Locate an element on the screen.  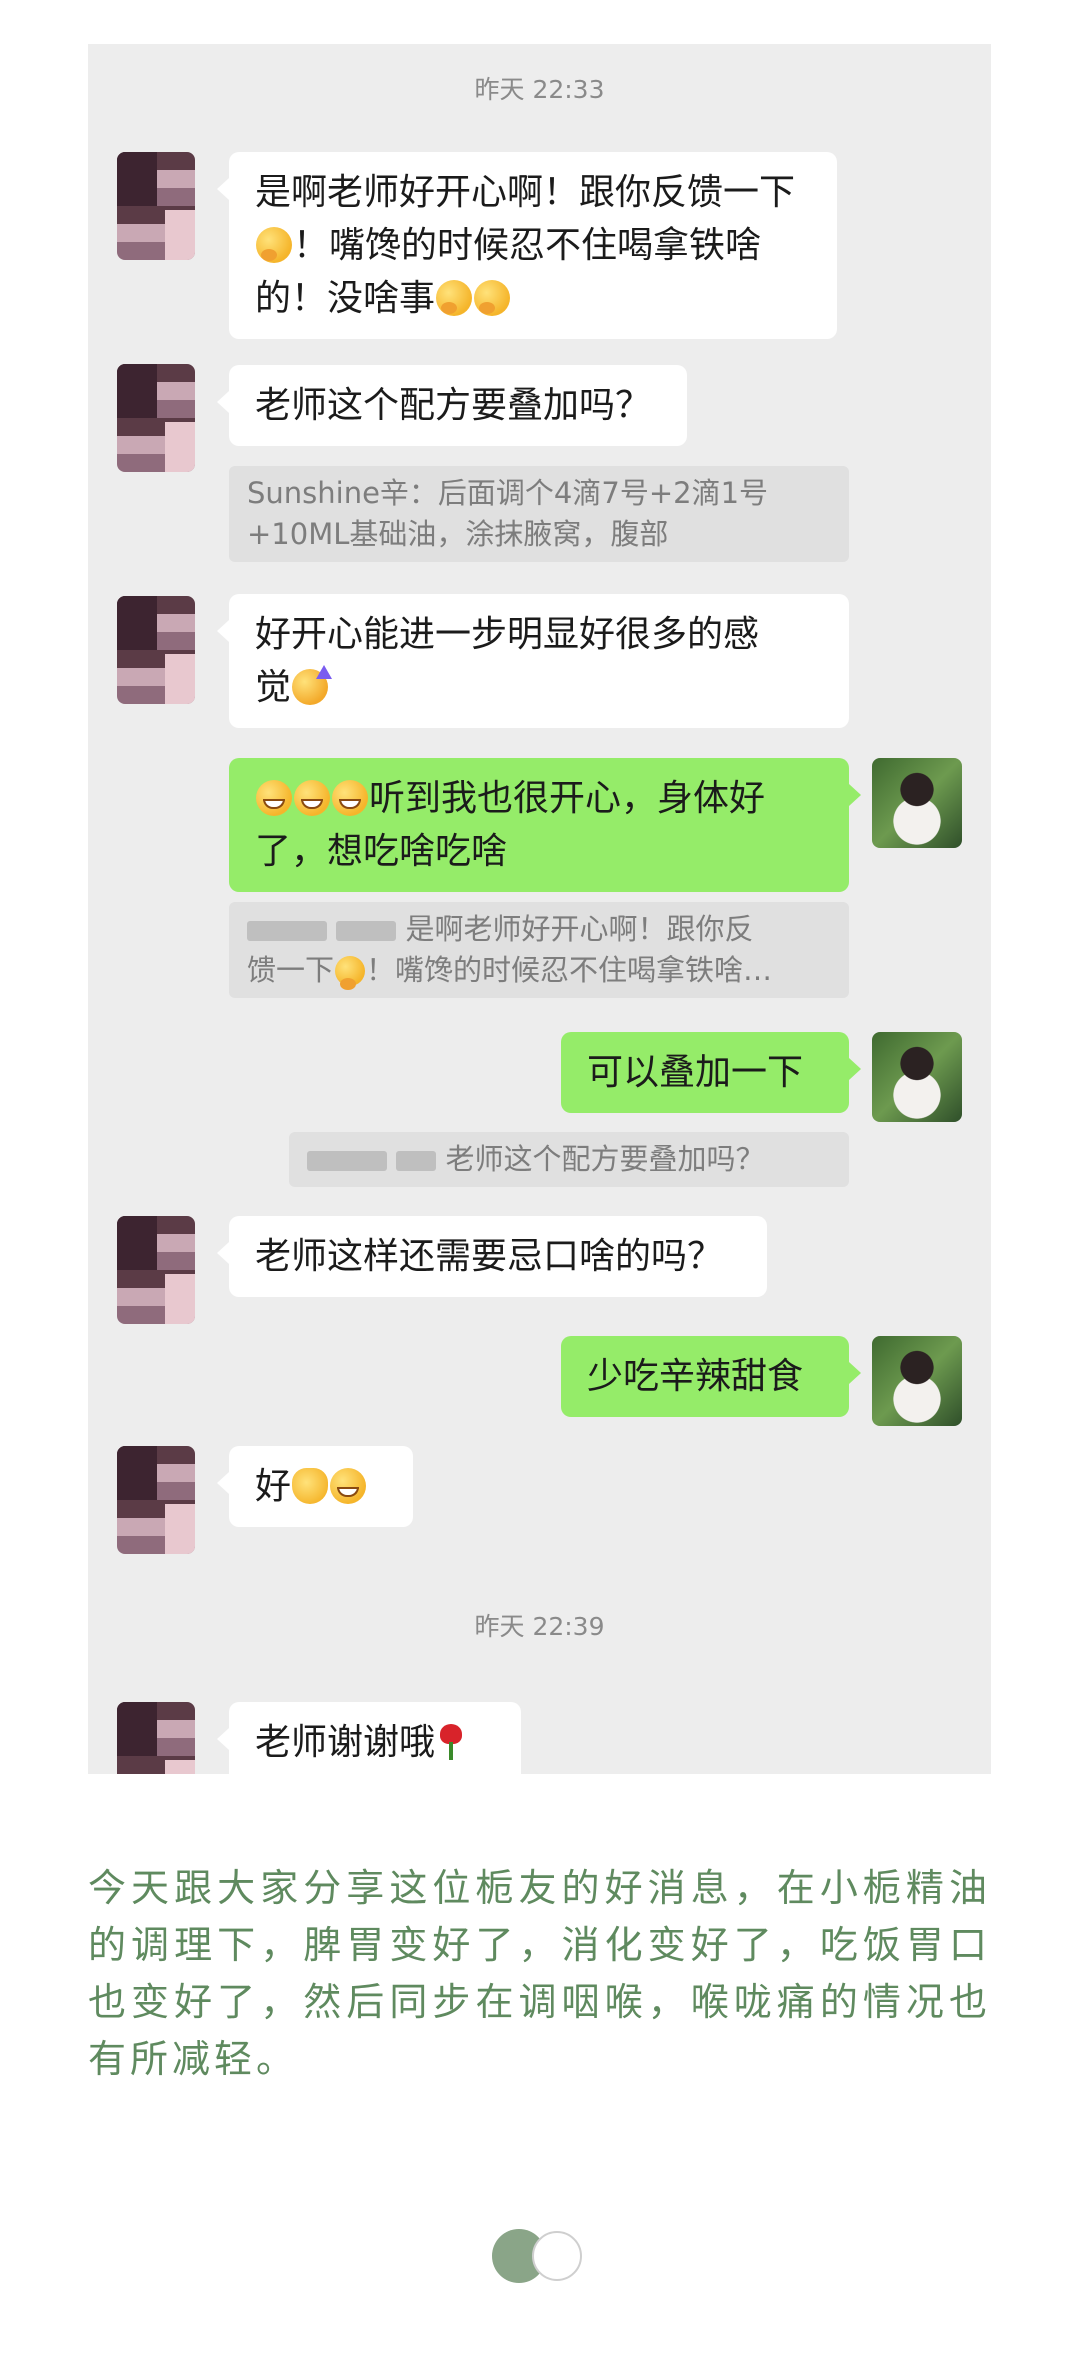
incoming-message: 好 is located at coordinates (315, 1486).